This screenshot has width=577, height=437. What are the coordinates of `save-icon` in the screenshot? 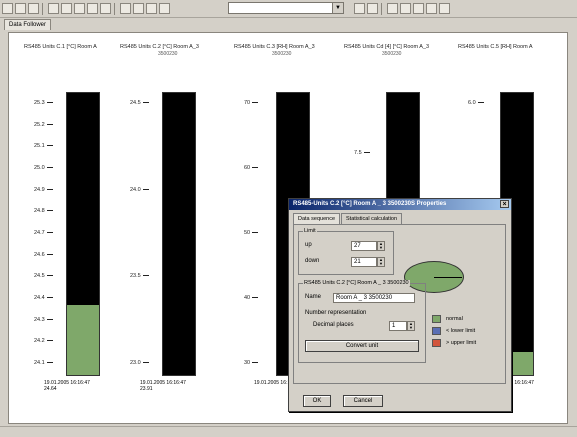 It's located at (33, 8).